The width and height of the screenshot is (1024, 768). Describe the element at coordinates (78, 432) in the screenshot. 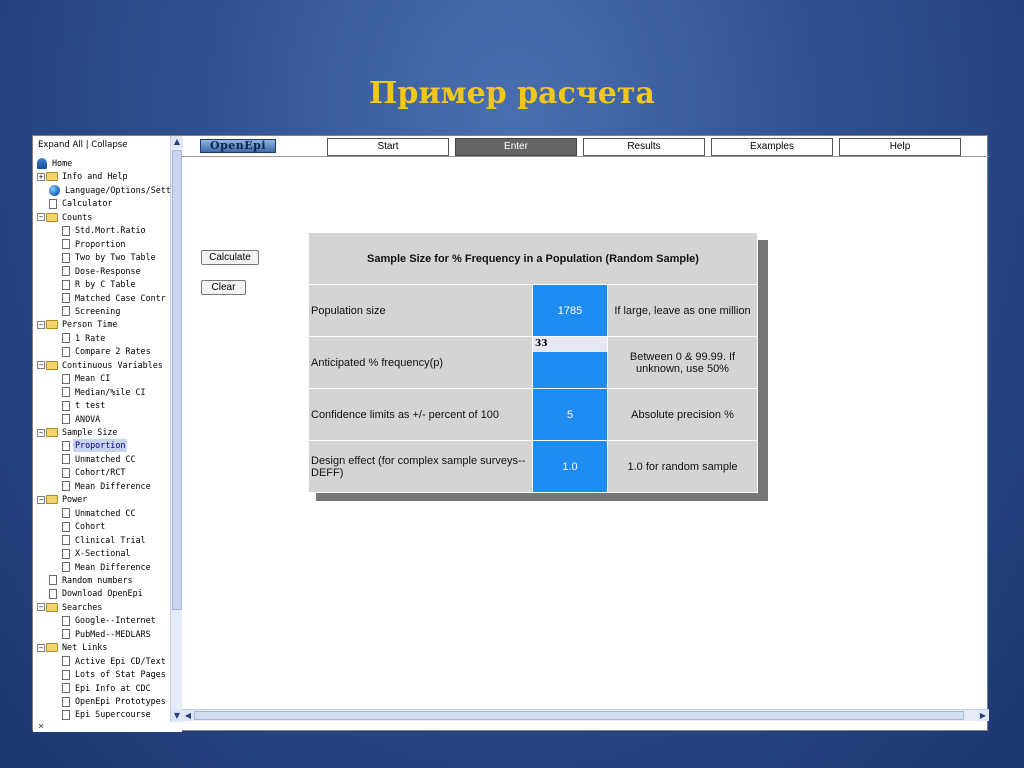

I see `tree-folder: − Sample Size` at that location.